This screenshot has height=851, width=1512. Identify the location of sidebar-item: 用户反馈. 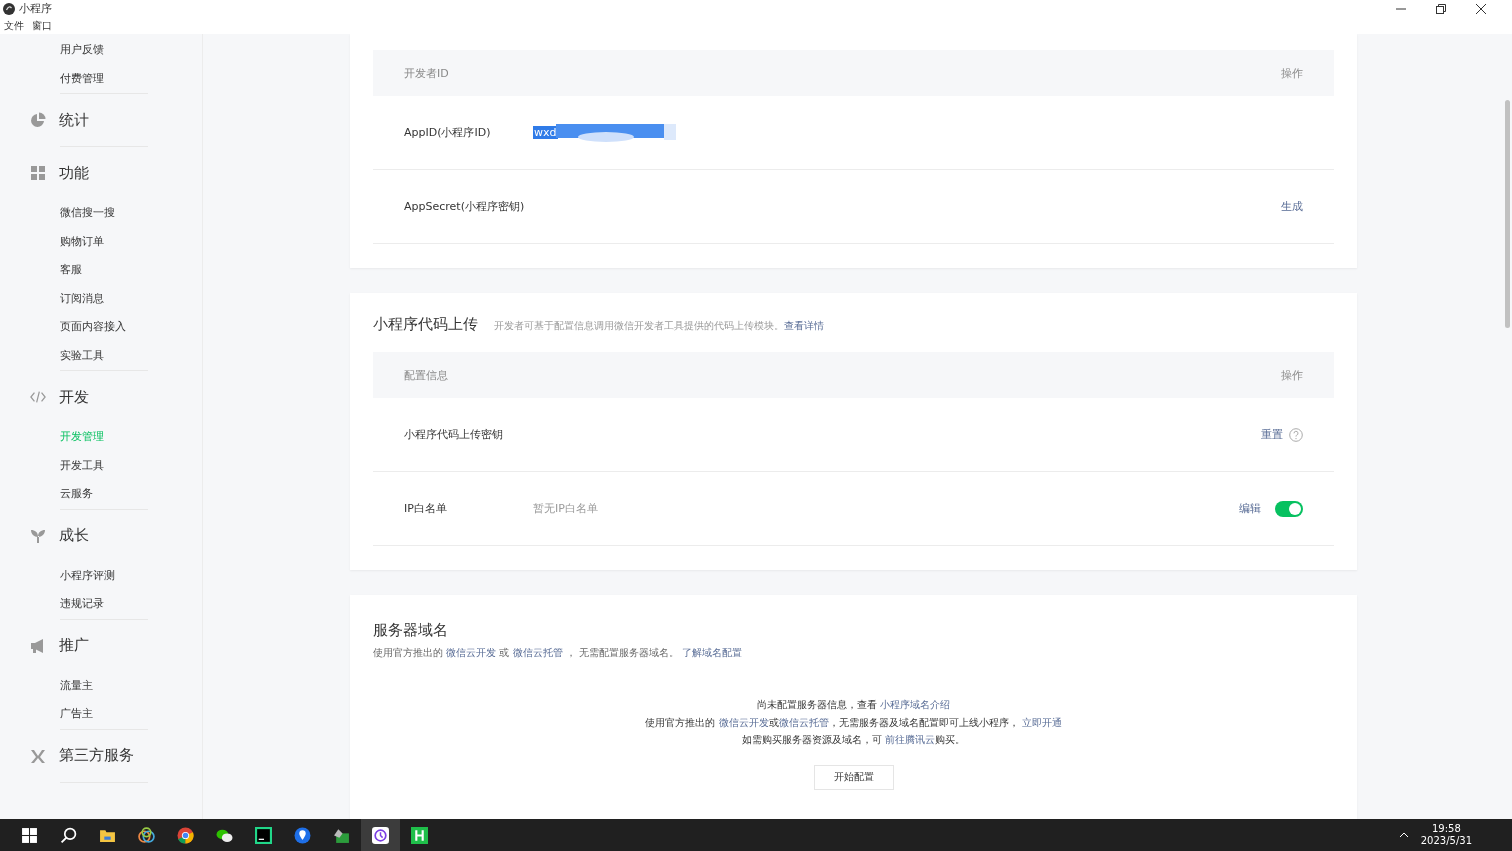
(54, 50).